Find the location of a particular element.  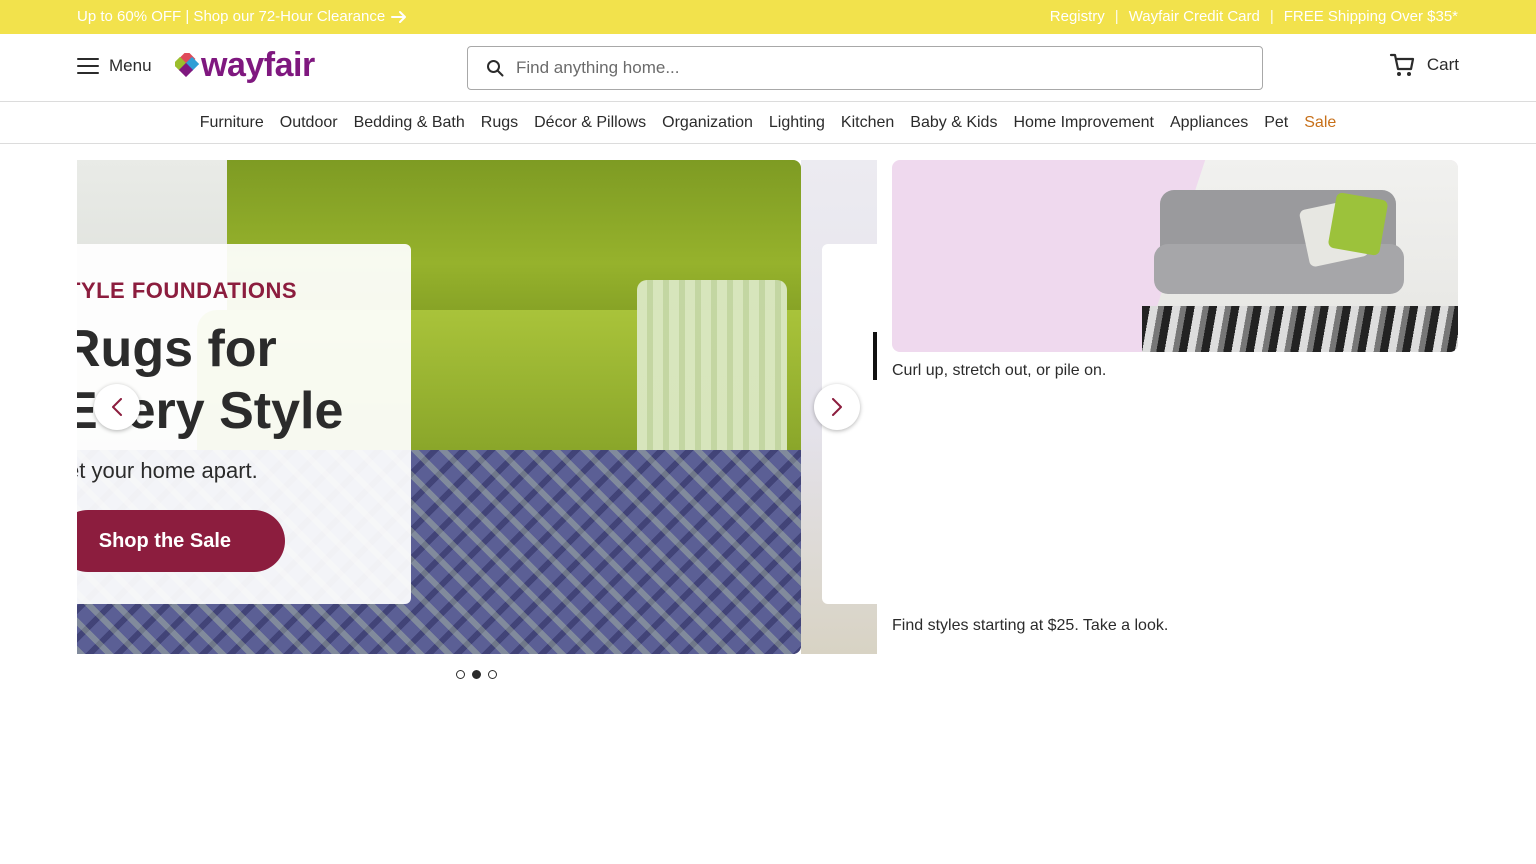

category-pet: Pet is located at coordinates (1276, 123).